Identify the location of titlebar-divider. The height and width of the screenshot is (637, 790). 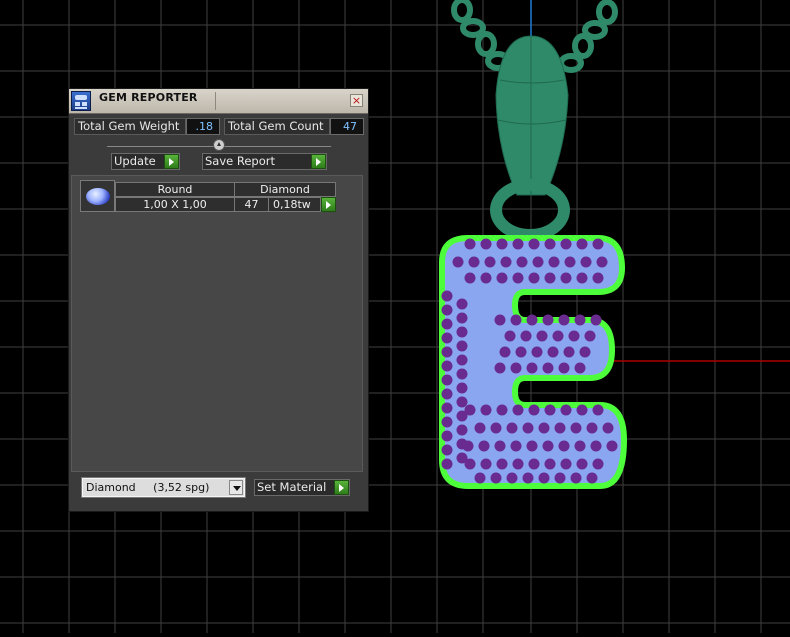
(215, 101).